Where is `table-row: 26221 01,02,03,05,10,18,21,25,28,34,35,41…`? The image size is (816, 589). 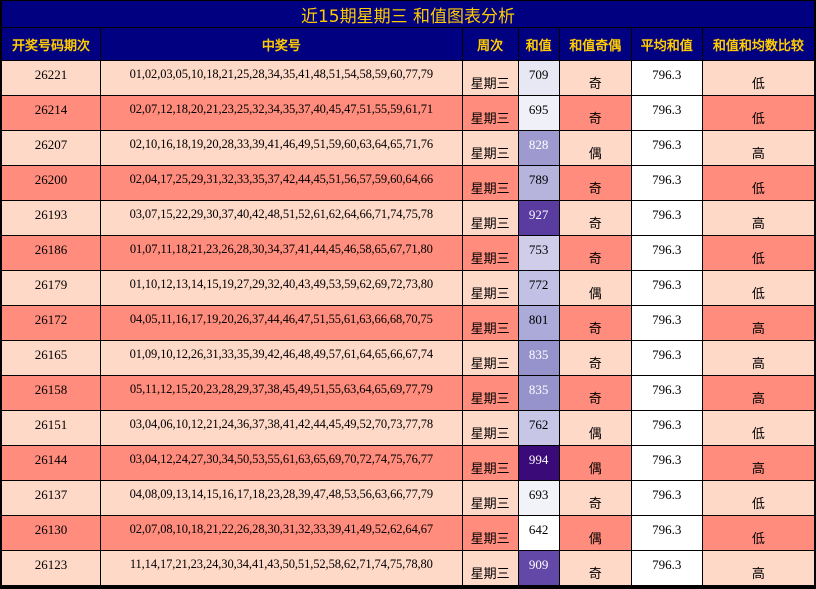 table-row: 26221 01,02,03,05,10,18,21,25,28,34,35,41… is located at coordinates (408, 78).